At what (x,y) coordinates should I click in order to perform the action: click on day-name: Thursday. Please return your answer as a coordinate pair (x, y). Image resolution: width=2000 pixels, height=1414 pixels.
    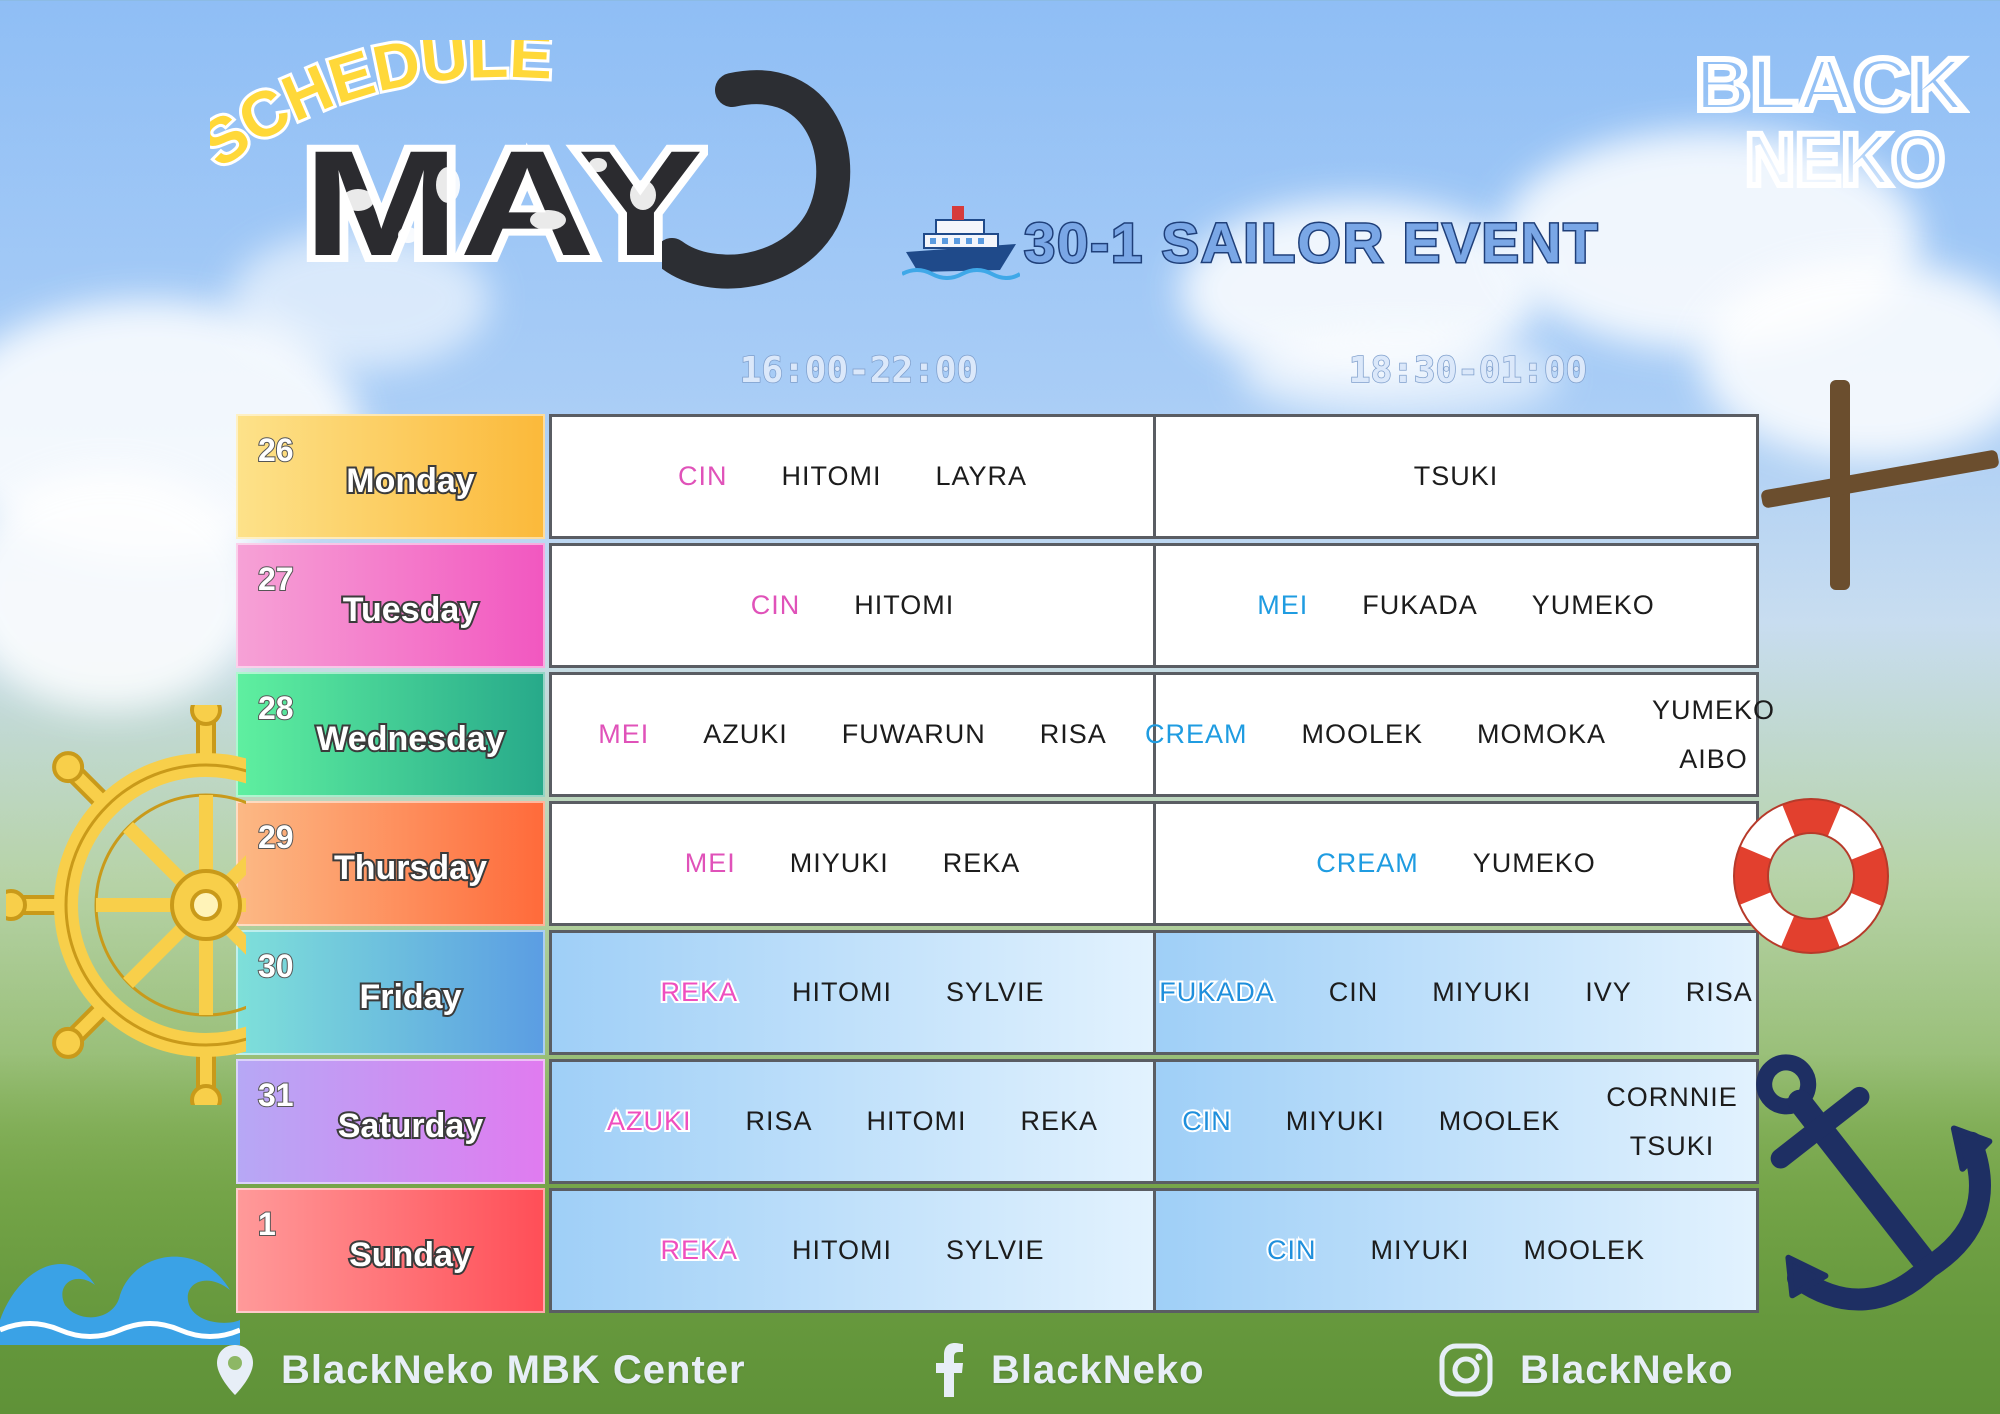
    Looking at the image, I should click on (410, 868).